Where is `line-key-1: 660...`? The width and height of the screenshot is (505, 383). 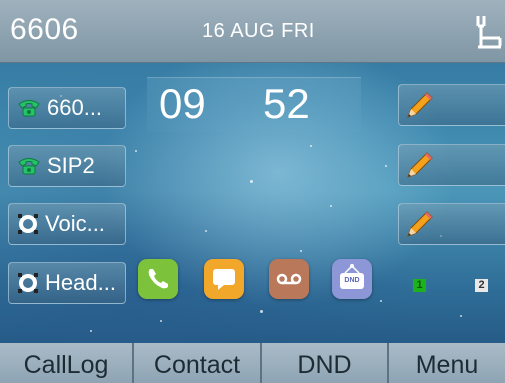
line-key-1: 660... is located at coordinates (67, 108).